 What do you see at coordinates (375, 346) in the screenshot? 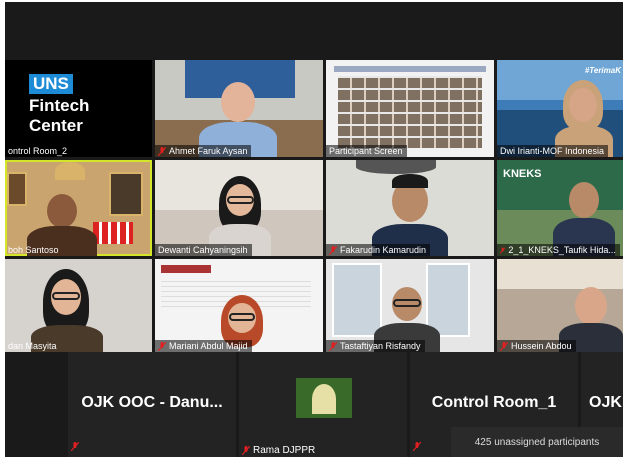
I see `participant-name: Tastaftiyan Risfandy` at bounding box center [375, 346].